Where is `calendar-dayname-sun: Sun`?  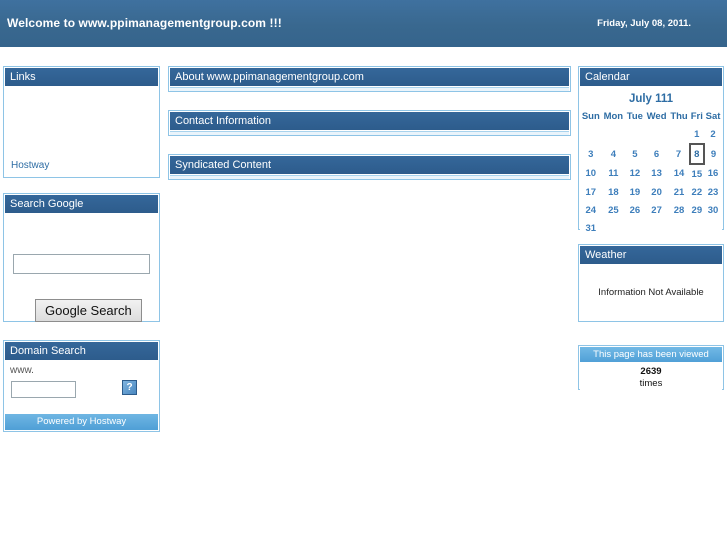
calendar-dayname-sun: Sun is located at coordinates (590, 116).